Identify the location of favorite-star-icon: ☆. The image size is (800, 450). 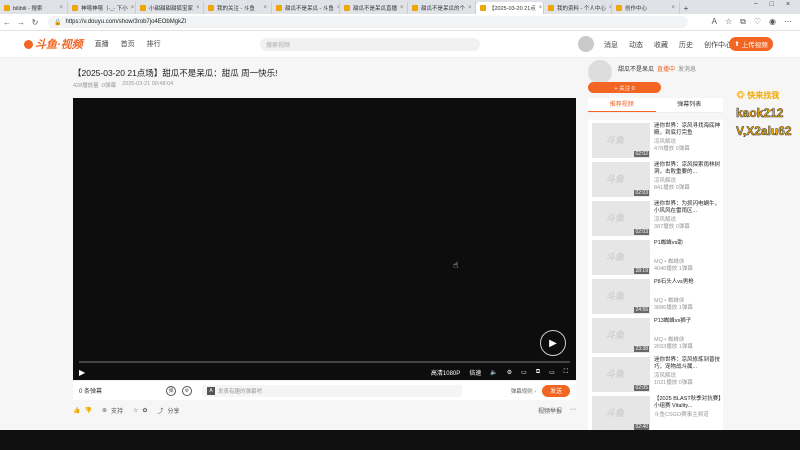
(728, 22).